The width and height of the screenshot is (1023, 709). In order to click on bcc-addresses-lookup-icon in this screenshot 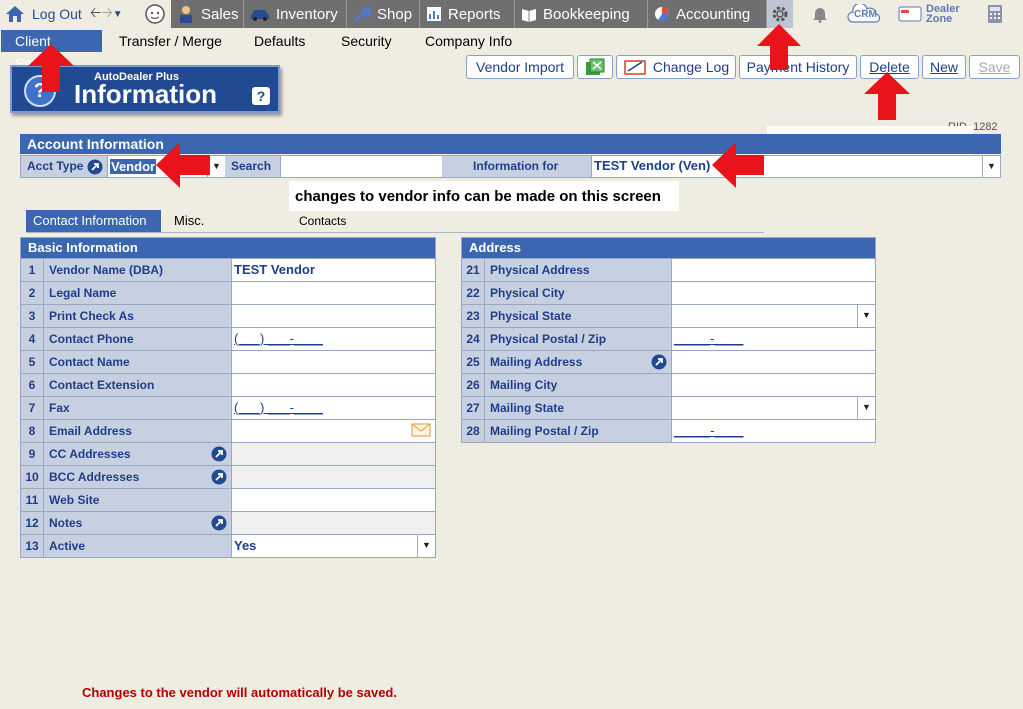, I will do `click(219, 477)`.